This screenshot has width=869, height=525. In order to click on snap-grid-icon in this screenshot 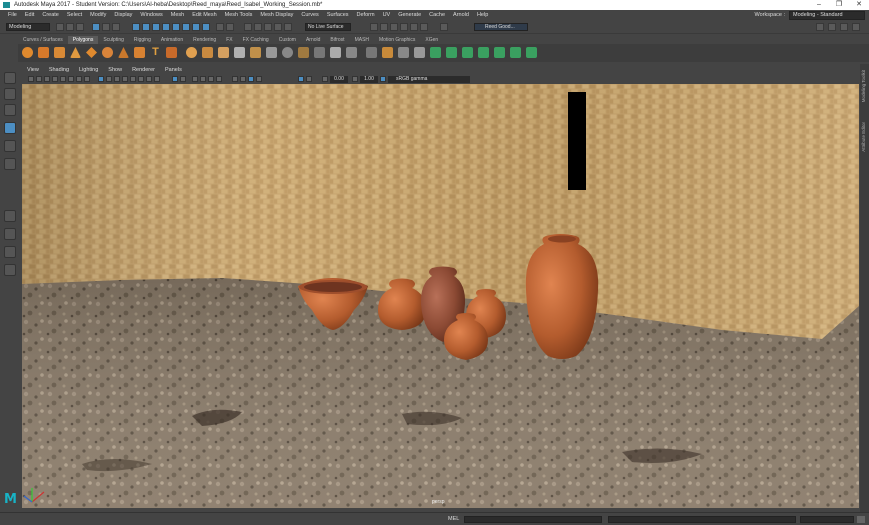, I will do `click(248, 27)`.